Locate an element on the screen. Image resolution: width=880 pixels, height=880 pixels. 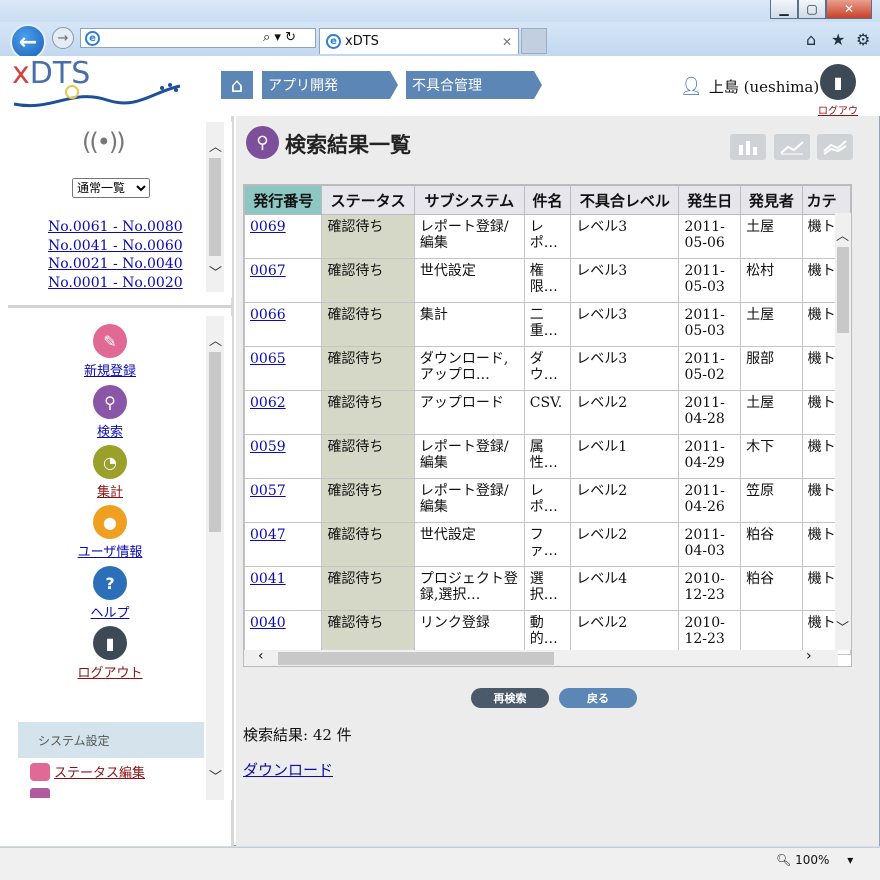
column-header: カテ is located at coordinates (826, 200).